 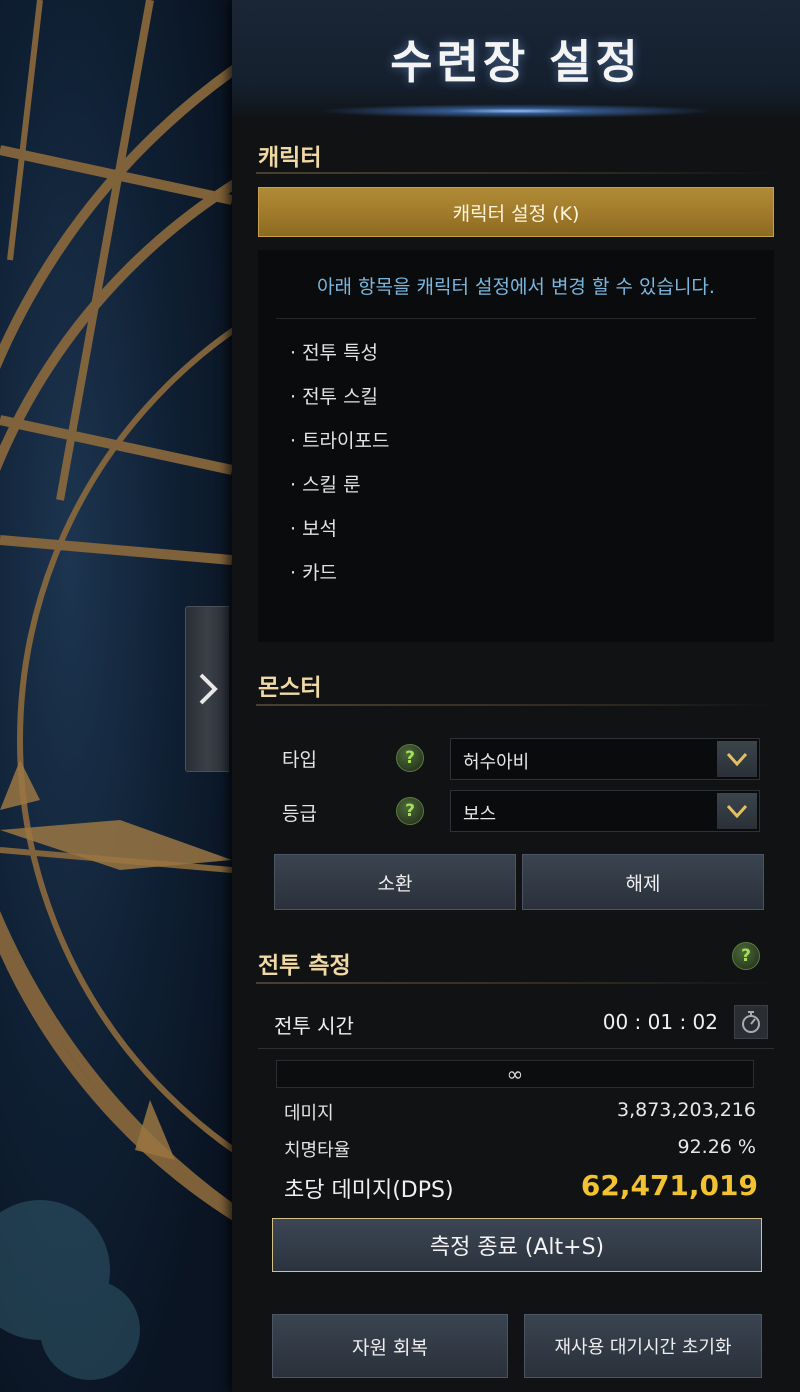 What do you see at coordinates (717, 1147) in the screenshot?
I see `crit-rate-value: 92.26 %` at bounding box center [717, 1147].